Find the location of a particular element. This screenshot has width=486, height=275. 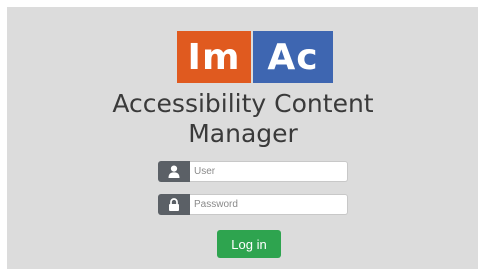

login-button: Log in is located at coordinates (249, 244).